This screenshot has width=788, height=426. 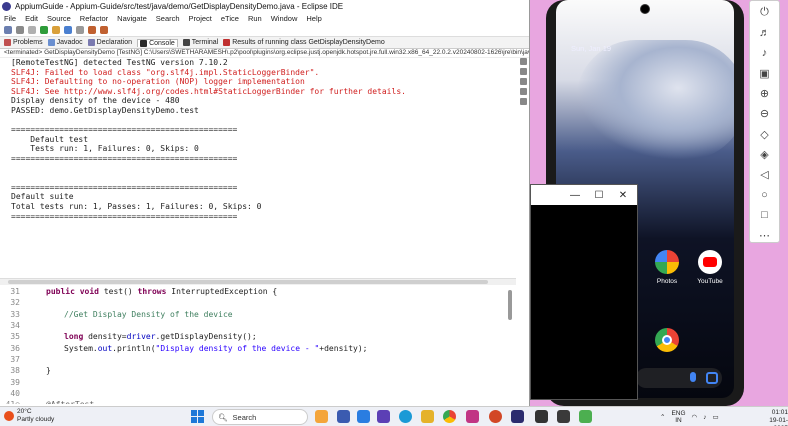 I want to click on battery-icon: ▭, so click(x=715, y=417).